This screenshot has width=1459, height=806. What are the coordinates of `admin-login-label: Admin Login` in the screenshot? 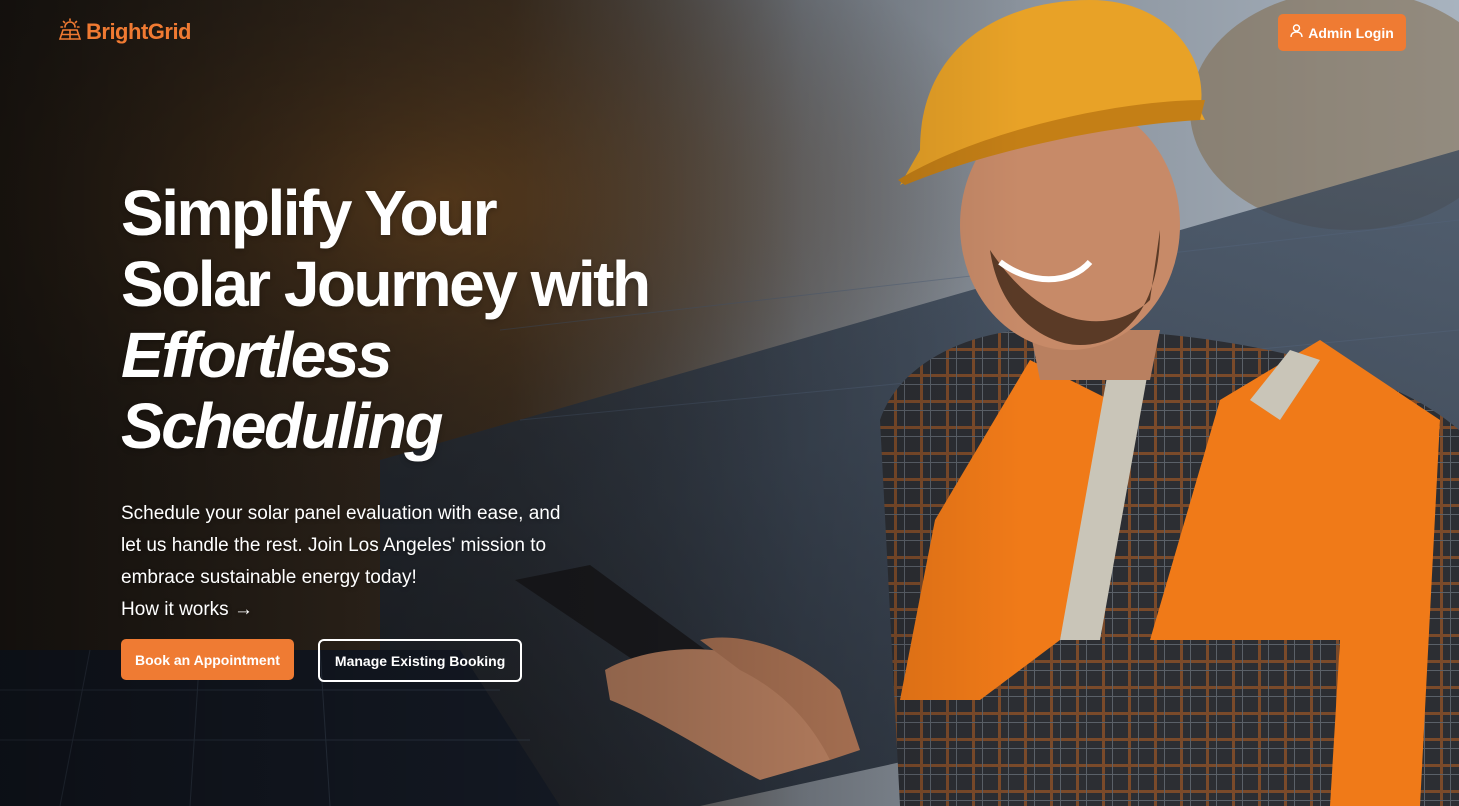 It's located at (1351, 32).